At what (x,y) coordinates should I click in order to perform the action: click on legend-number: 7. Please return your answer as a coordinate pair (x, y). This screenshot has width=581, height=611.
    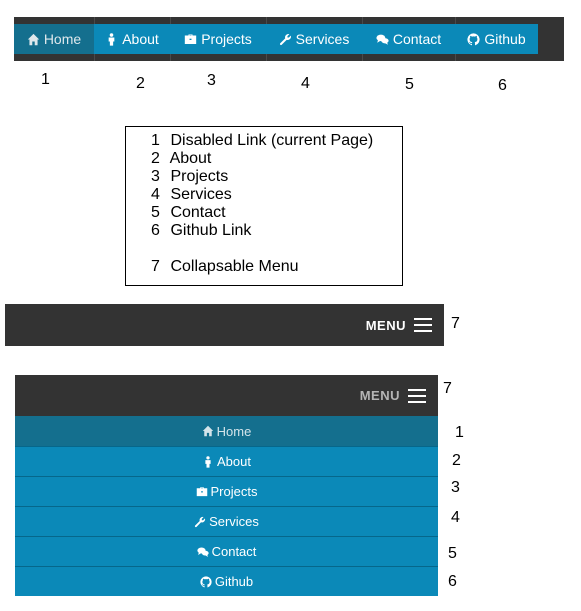
    Looking at the image, I should click on (155, 266).